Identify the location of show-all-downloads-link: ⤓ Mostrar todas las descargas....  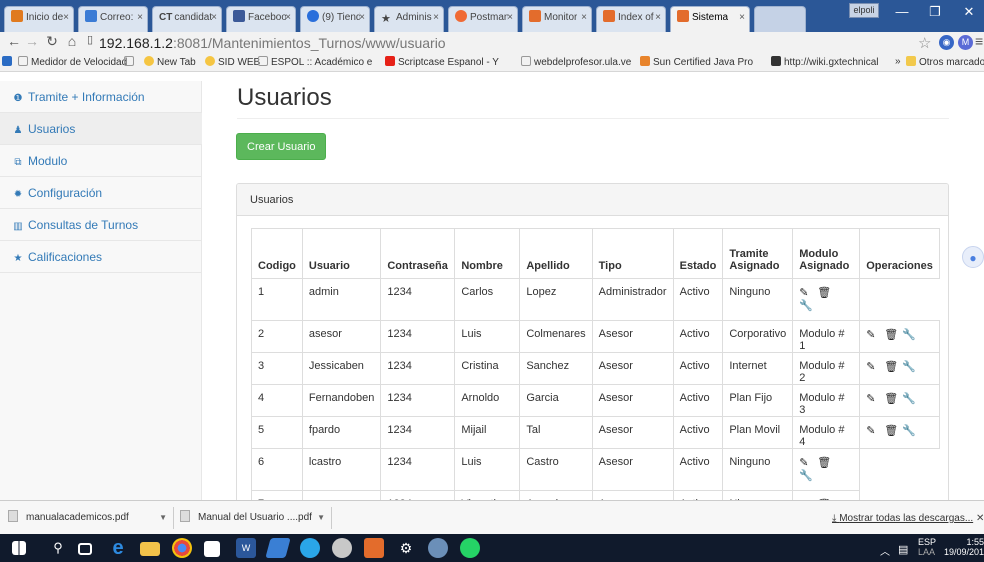
(902, 518).